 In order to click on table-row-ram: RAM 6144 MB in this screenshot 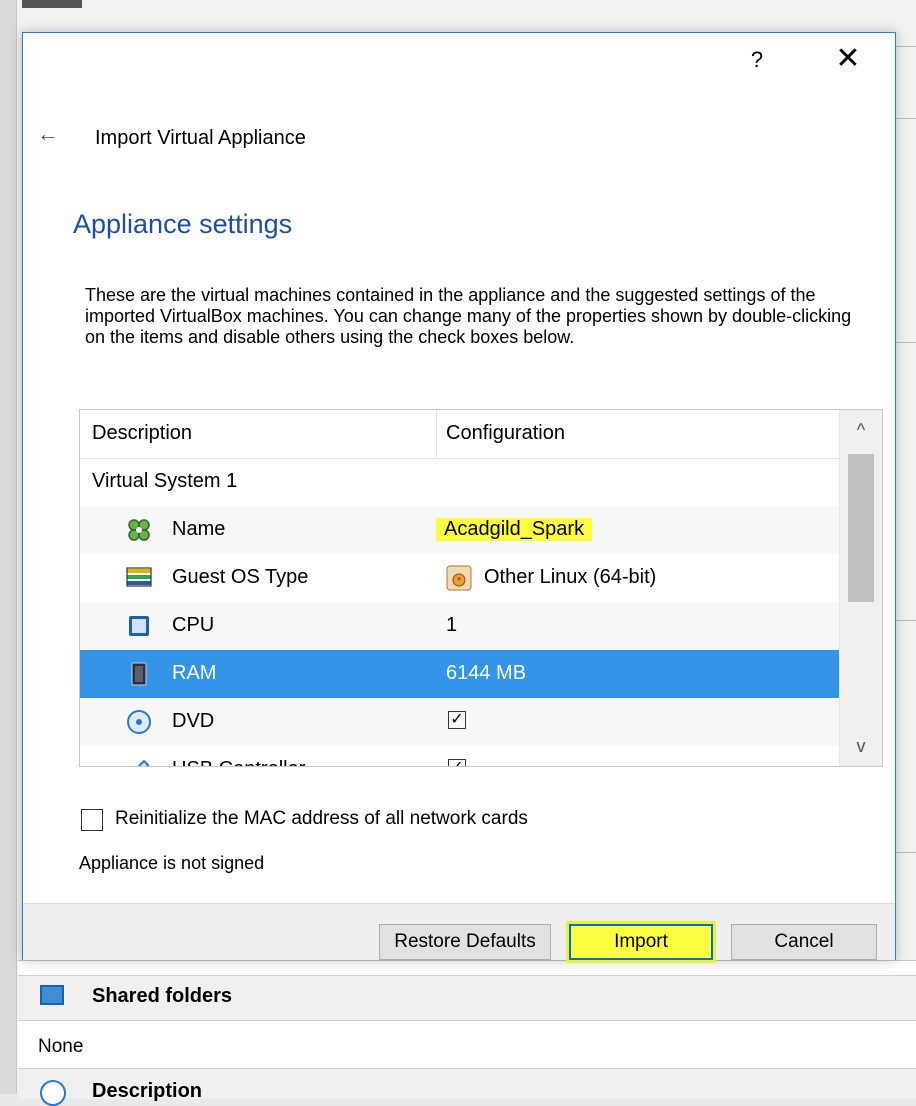, I will do `click(460, 674)`.